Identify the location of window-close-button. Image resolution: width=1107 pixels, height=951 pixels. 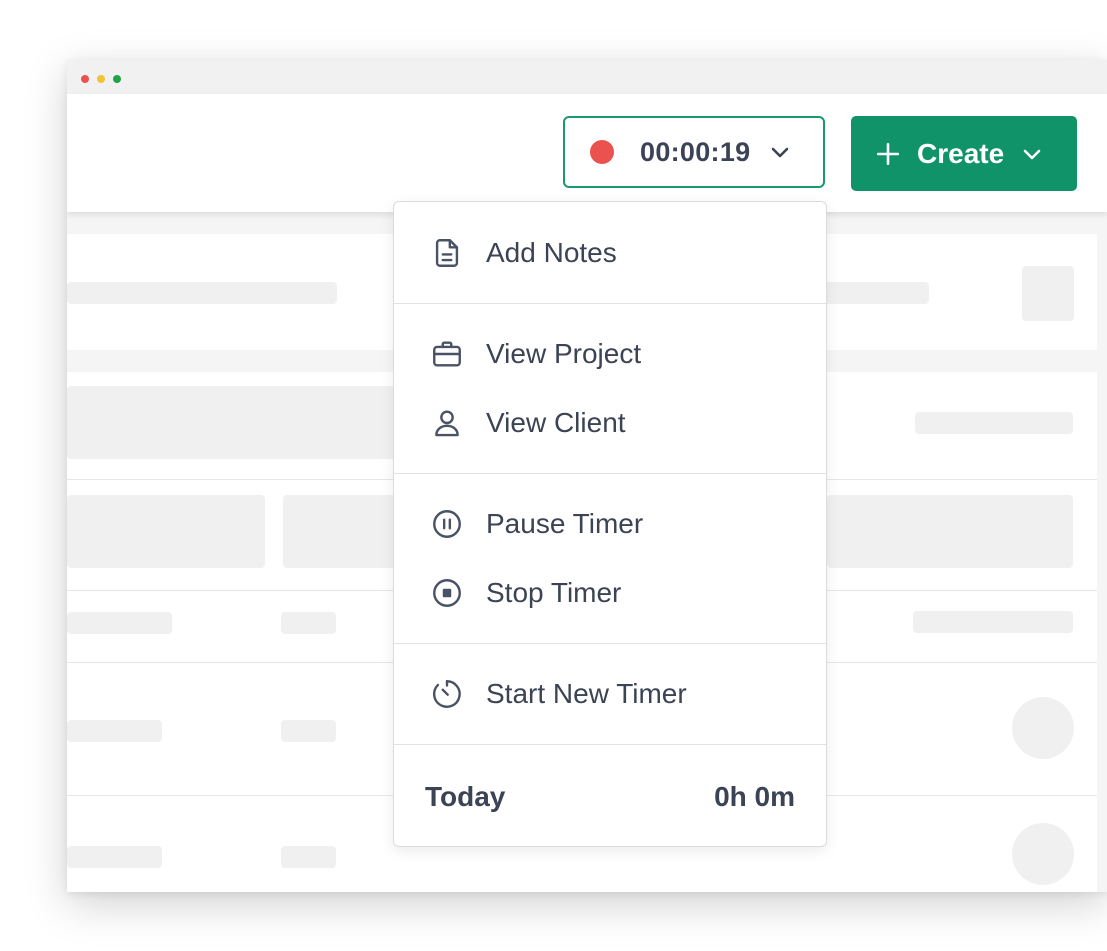
(85, 79).